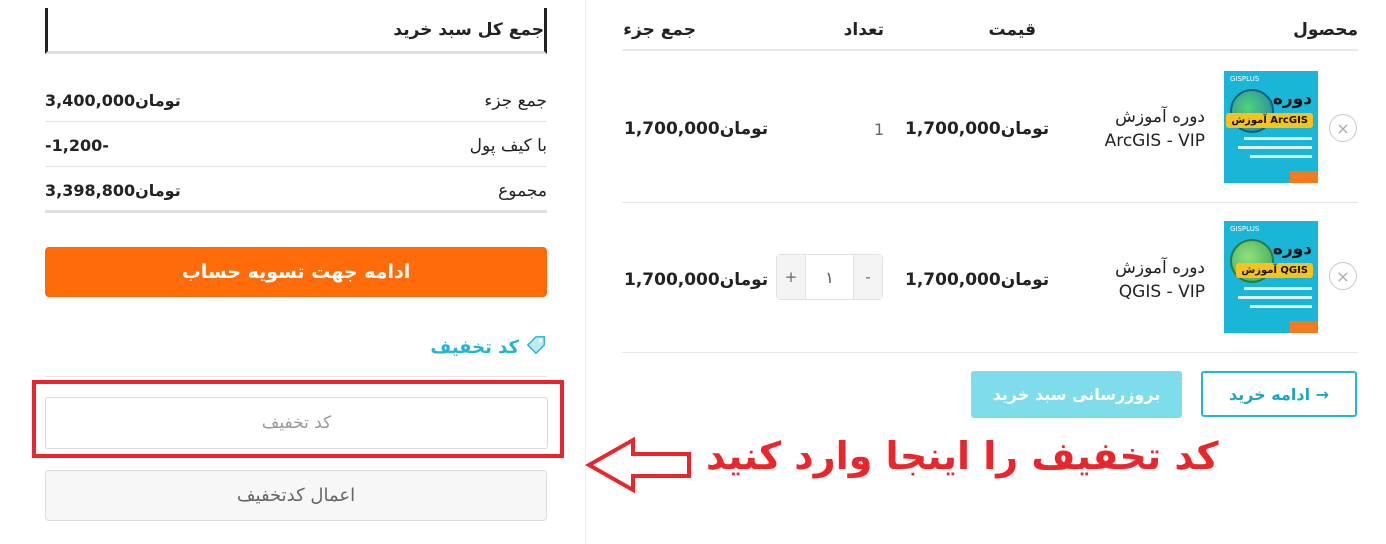 This screenshot has height=544, width=1386. Describe the element at coordinates (515, 101) in the screenshot. I see `subtotal-label: جمع جزء` at that location.